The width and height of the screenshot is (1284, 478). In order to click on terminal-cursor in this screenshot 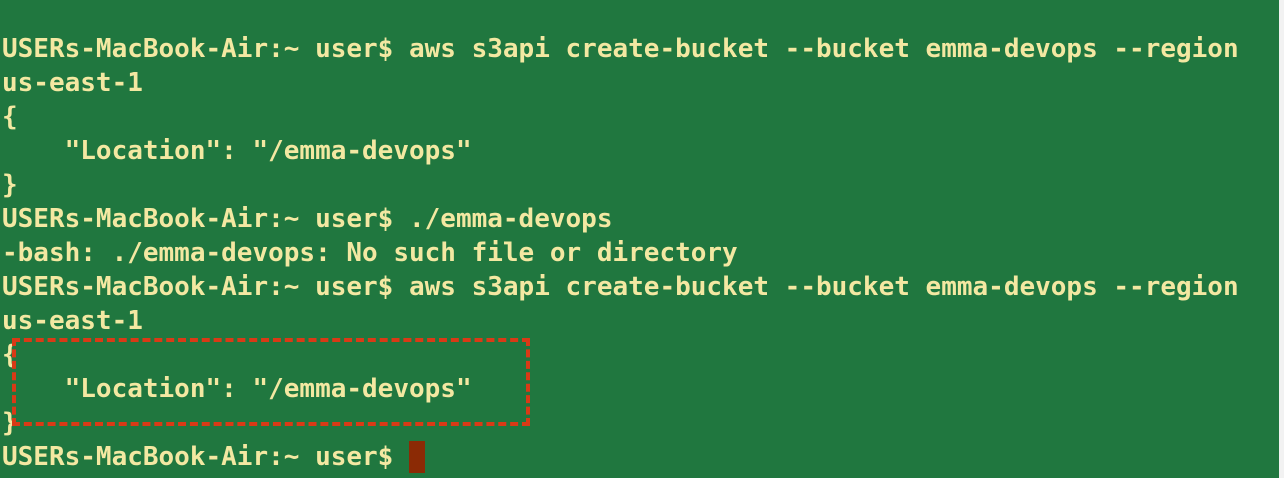, I will do `click(417, 457)`.